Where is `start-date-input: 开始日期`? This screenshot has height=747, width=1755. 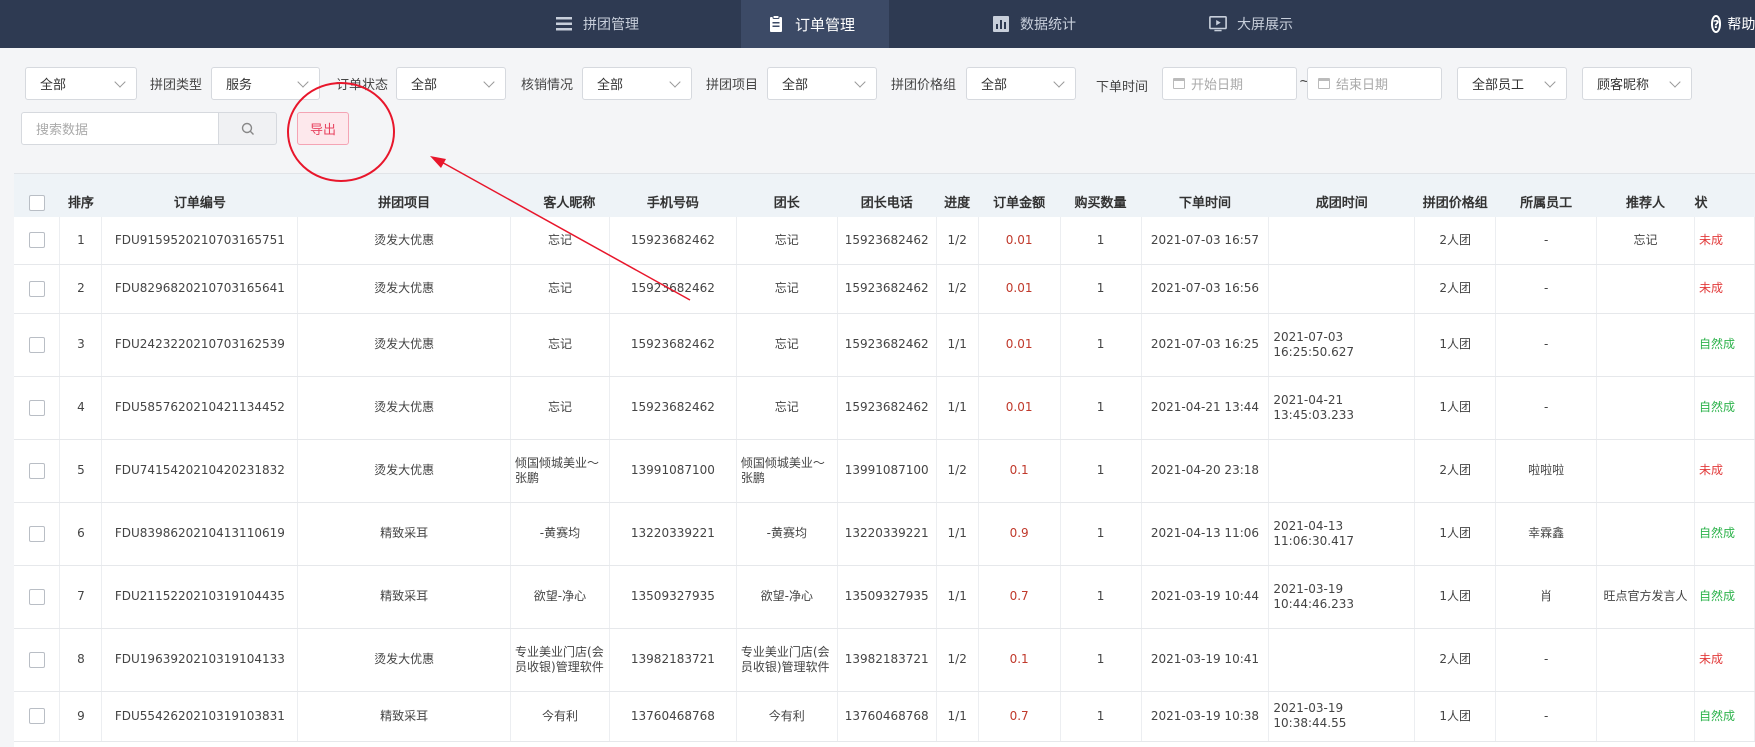 start-date-input: 开始日期 is located at coordinates (1229, 83).